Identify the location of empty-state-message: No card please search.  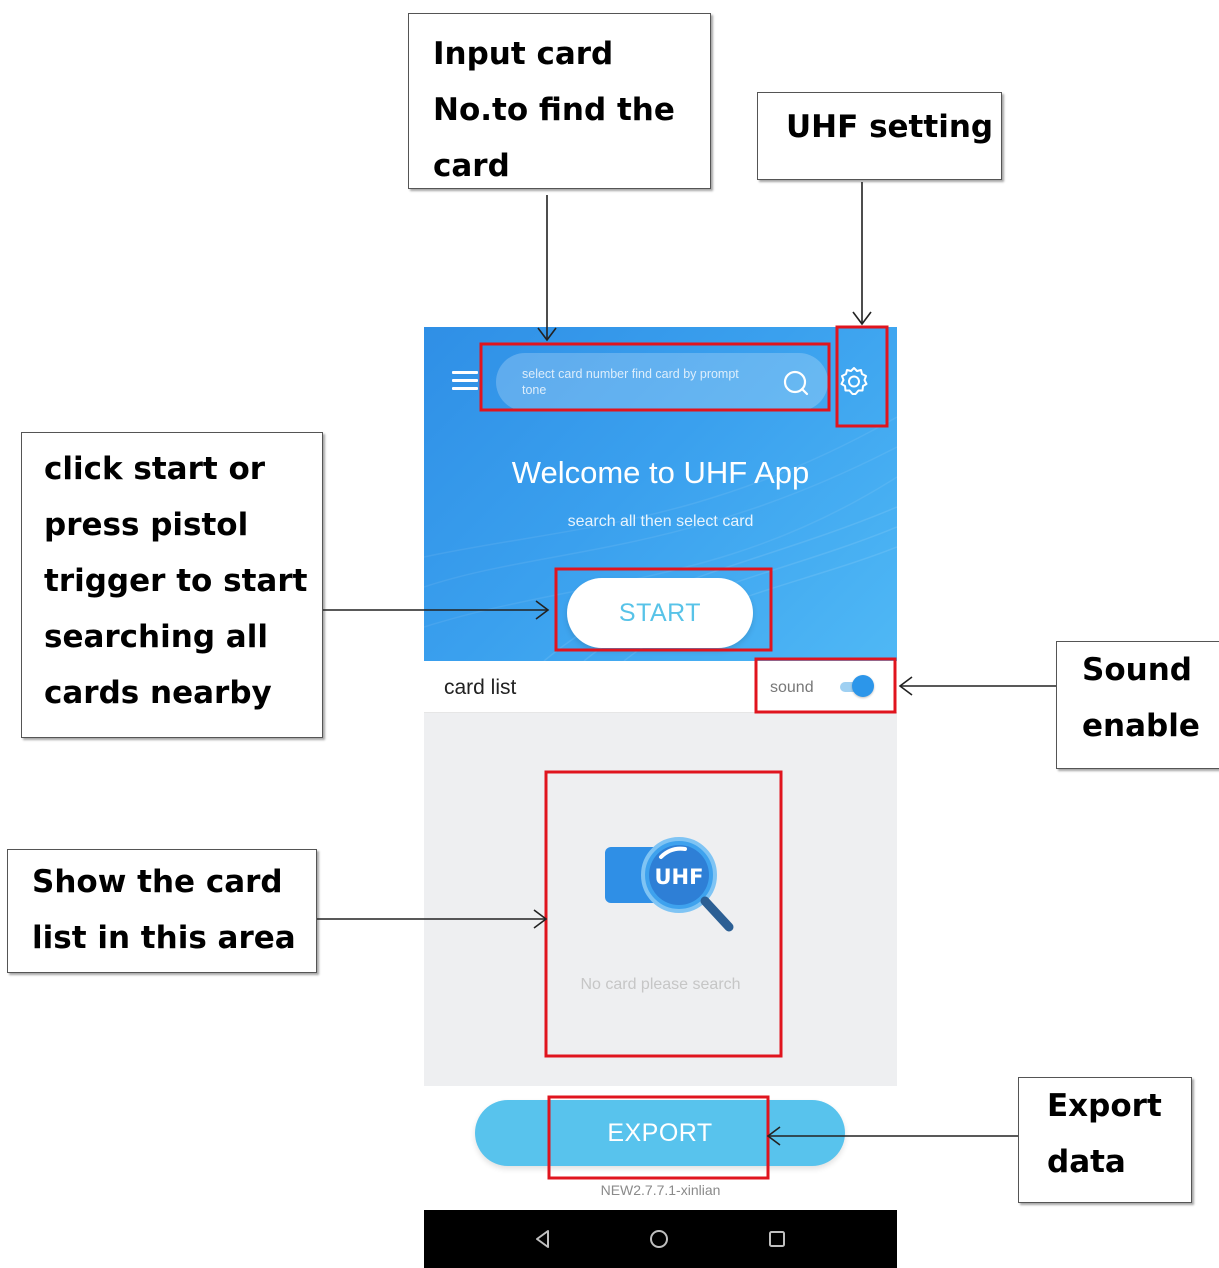
(660, 984).